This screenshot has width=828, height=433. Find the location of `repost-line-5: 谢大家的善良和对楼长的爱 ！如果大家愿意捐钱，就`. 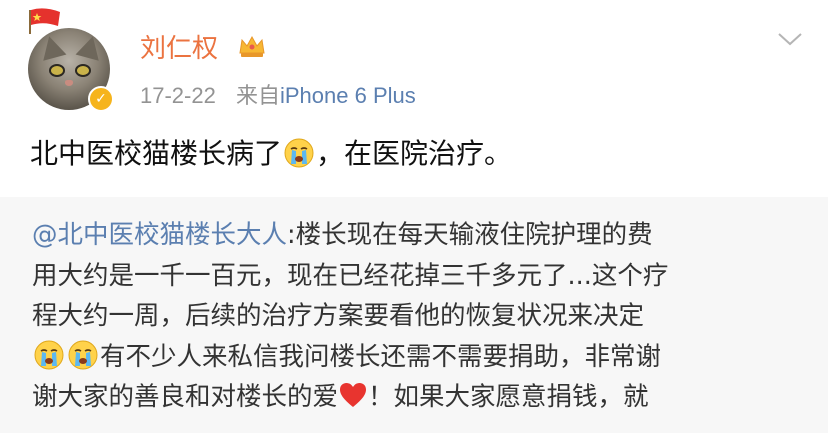

repost-line-5: 谢大家的善良和对楼长的爱 ！如果大家愿意捐钱，就 is located at coordinates (417, 397).